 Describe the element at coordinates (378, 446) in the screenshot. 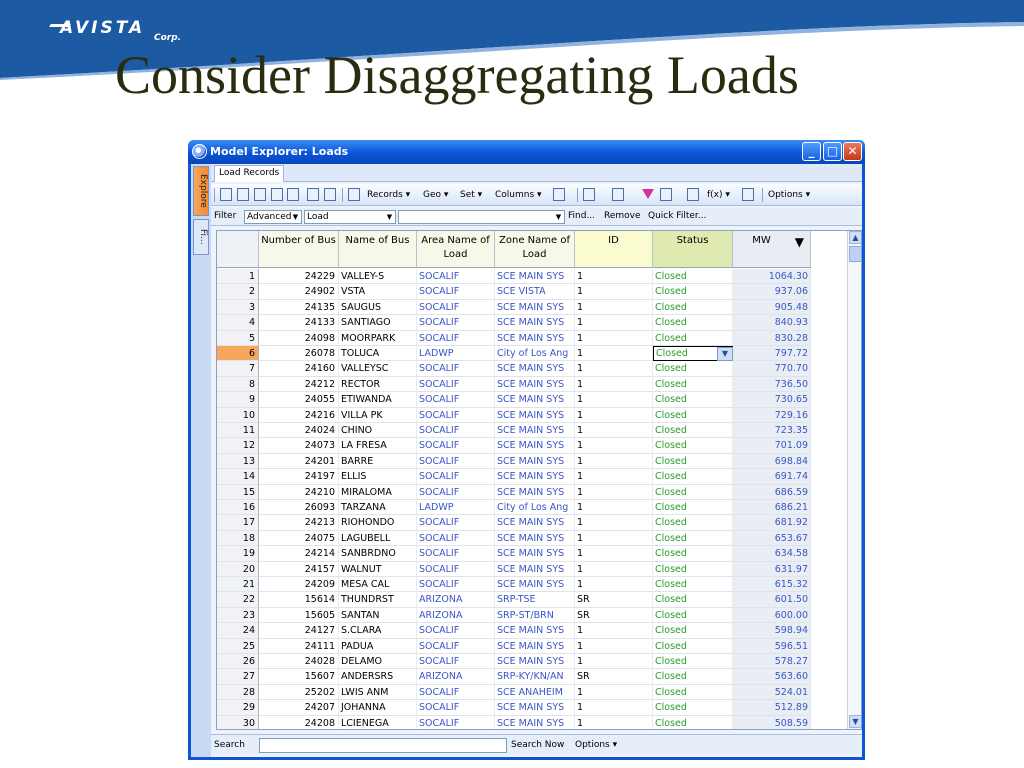

I see `cell-bus-name: LA FRESA` at that location.